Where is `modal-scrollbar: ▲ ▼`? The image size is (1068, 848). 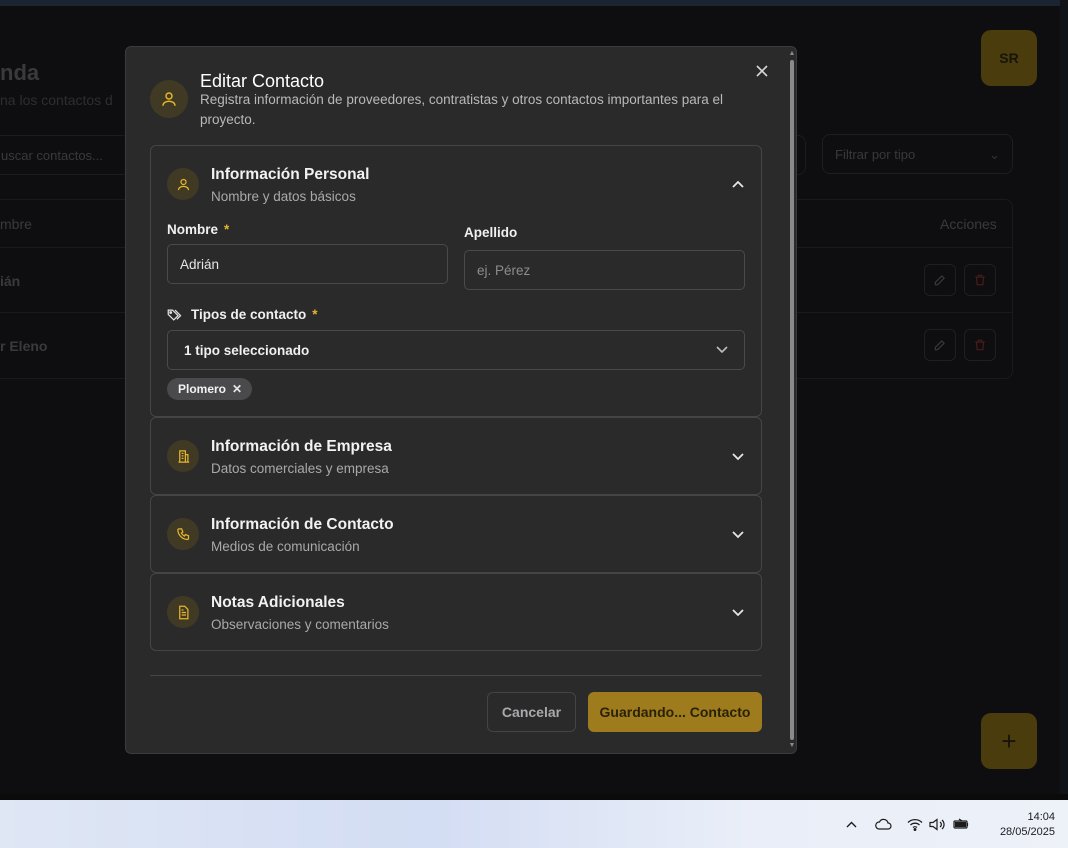
modal-scrollbar: ▲ ▼ is located at coordinates (792, 400).